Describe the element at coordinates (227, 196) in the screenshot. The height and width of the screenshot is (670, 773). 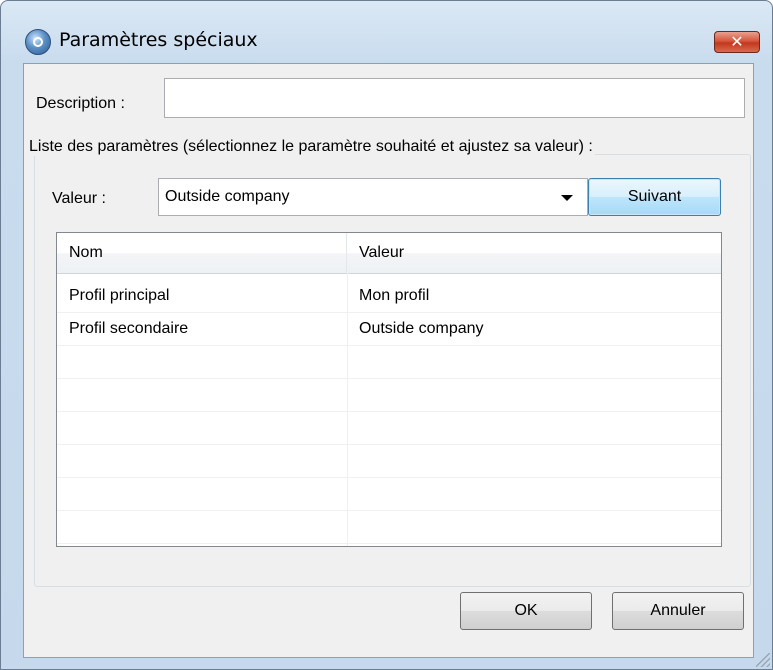
I see `value-dropdown-selected: Outside company` at that location.